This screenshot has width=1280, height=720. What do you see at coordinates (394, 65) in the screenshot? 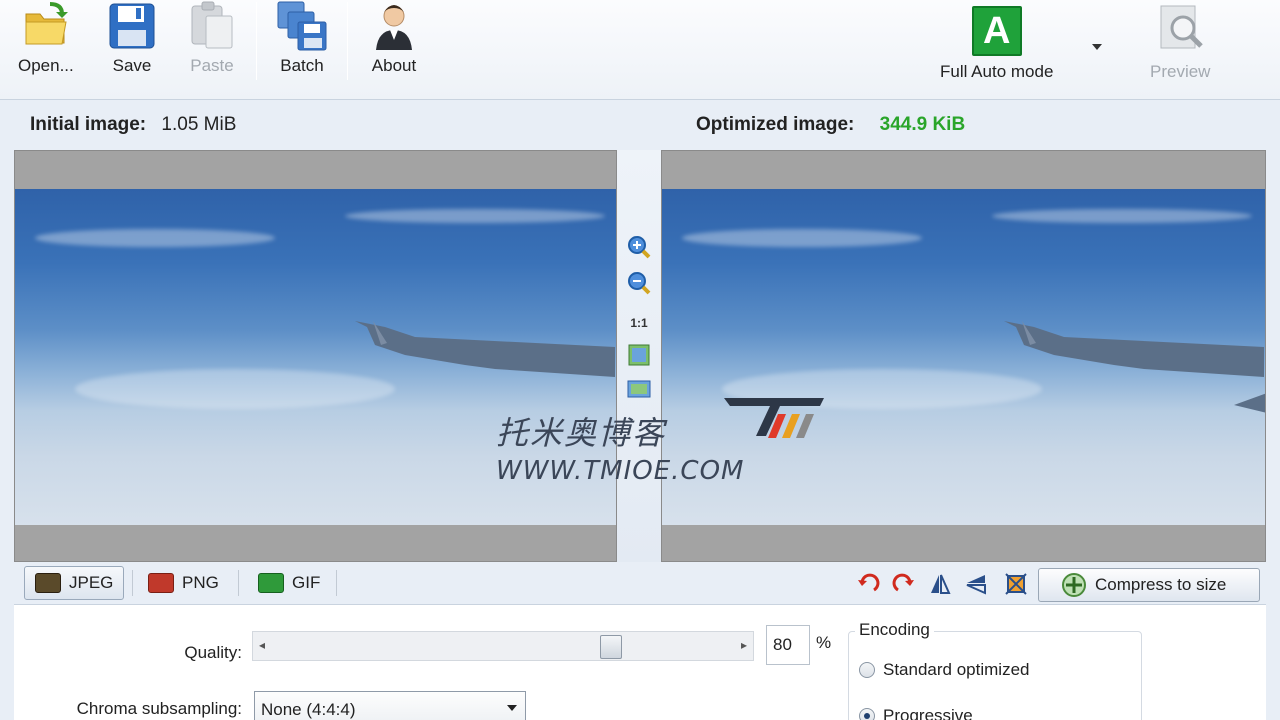
I see `about-label: About` at bounding box center [394, 65].